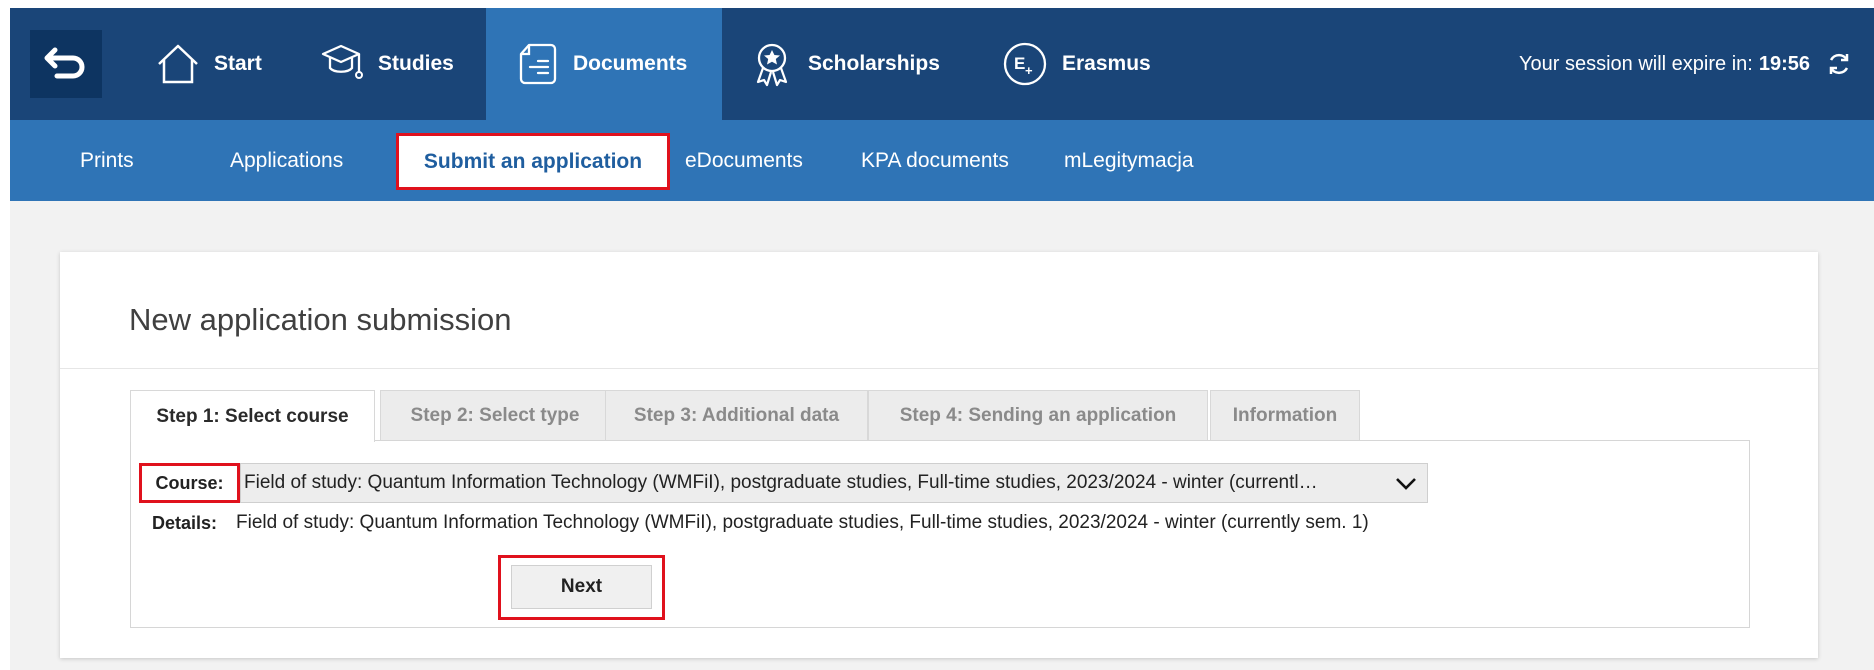 This screenshot has height=670, width=1874. I want to click on next-button: Next, so click(581, 587).